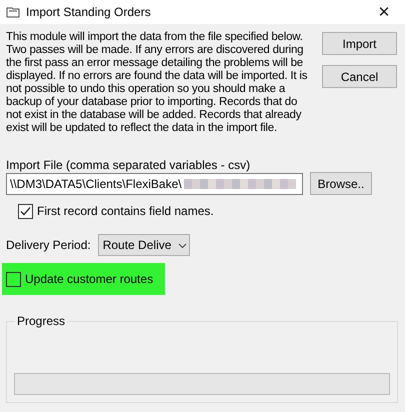 This screenshot has height=412, width=405. I want to click on browse-button: Browse.., so click(341, 183).